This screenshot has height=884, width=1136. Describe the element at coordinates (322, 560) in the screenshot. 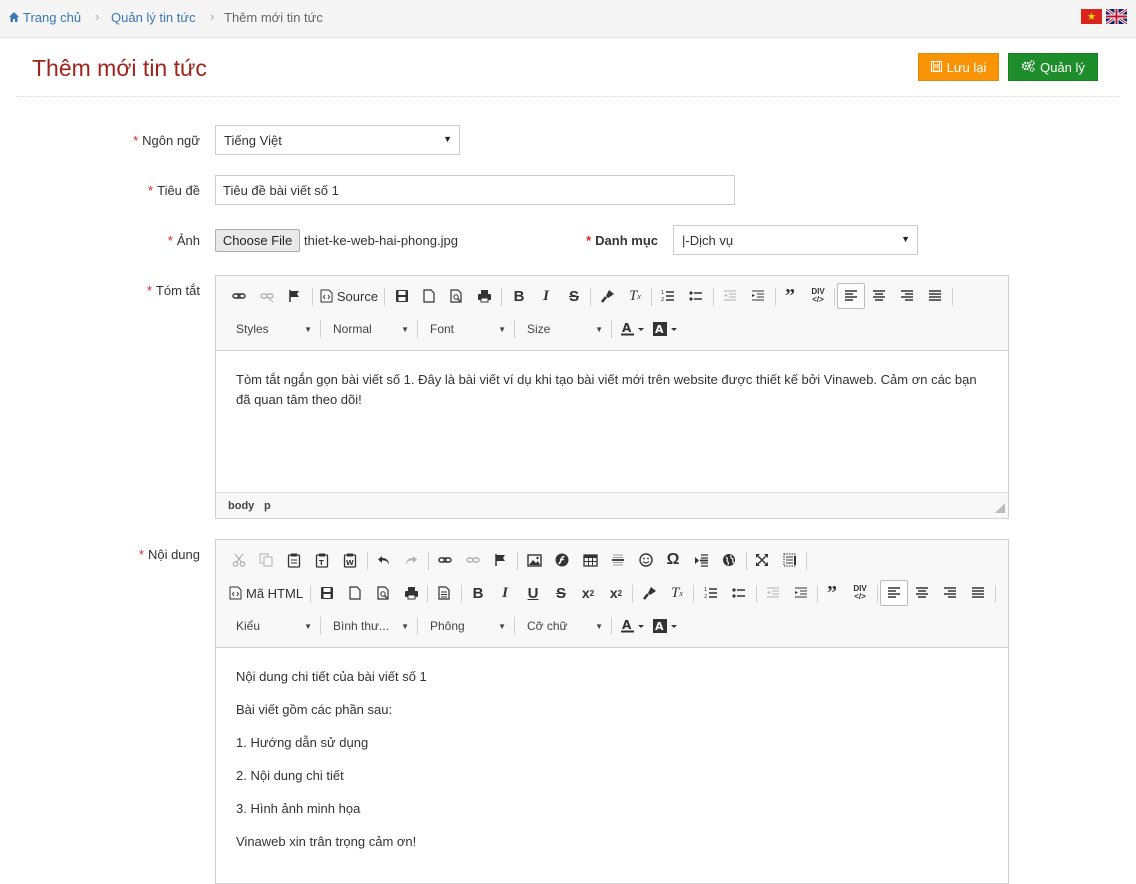

I see `paste-text-icon: T` at that location.